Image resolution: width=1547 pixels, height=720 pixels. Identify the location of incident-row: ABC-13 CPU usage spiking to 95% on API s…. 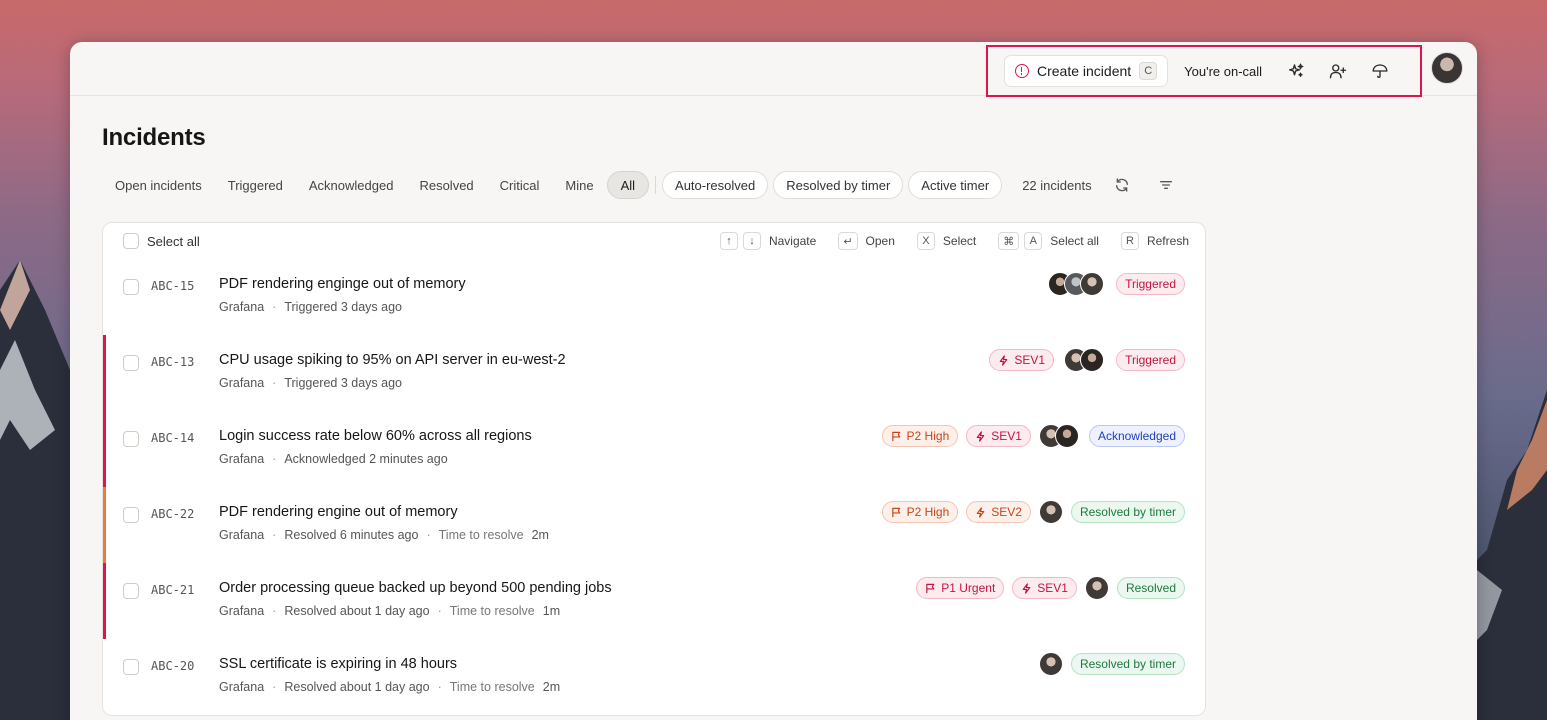
(654, 373).